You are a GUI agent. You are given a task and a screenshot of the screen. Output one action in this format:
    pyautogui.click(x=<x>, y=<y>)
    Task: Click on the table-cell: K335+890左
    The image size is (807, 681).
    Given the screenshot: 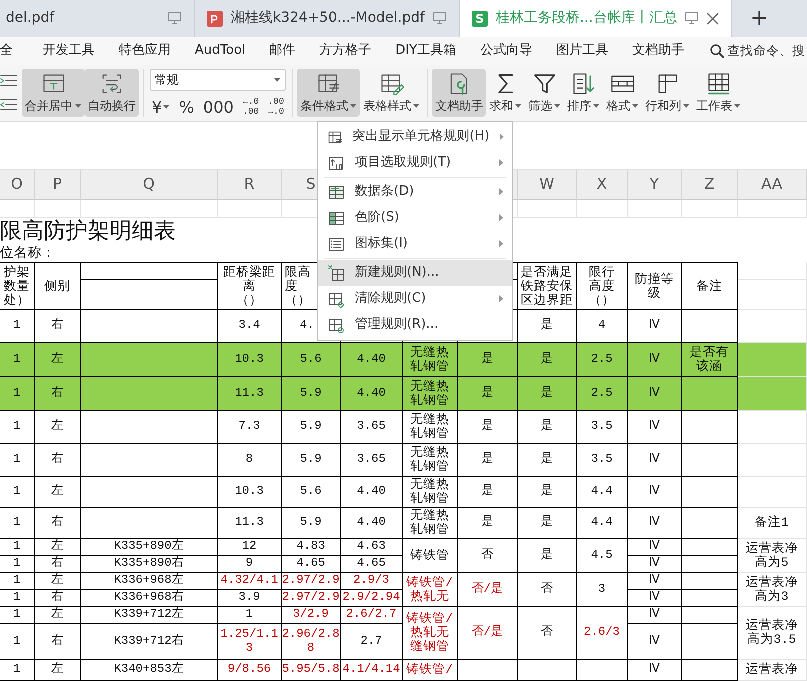 What is the action you would take?
    pyautogui.click(x=149, y=547)
    